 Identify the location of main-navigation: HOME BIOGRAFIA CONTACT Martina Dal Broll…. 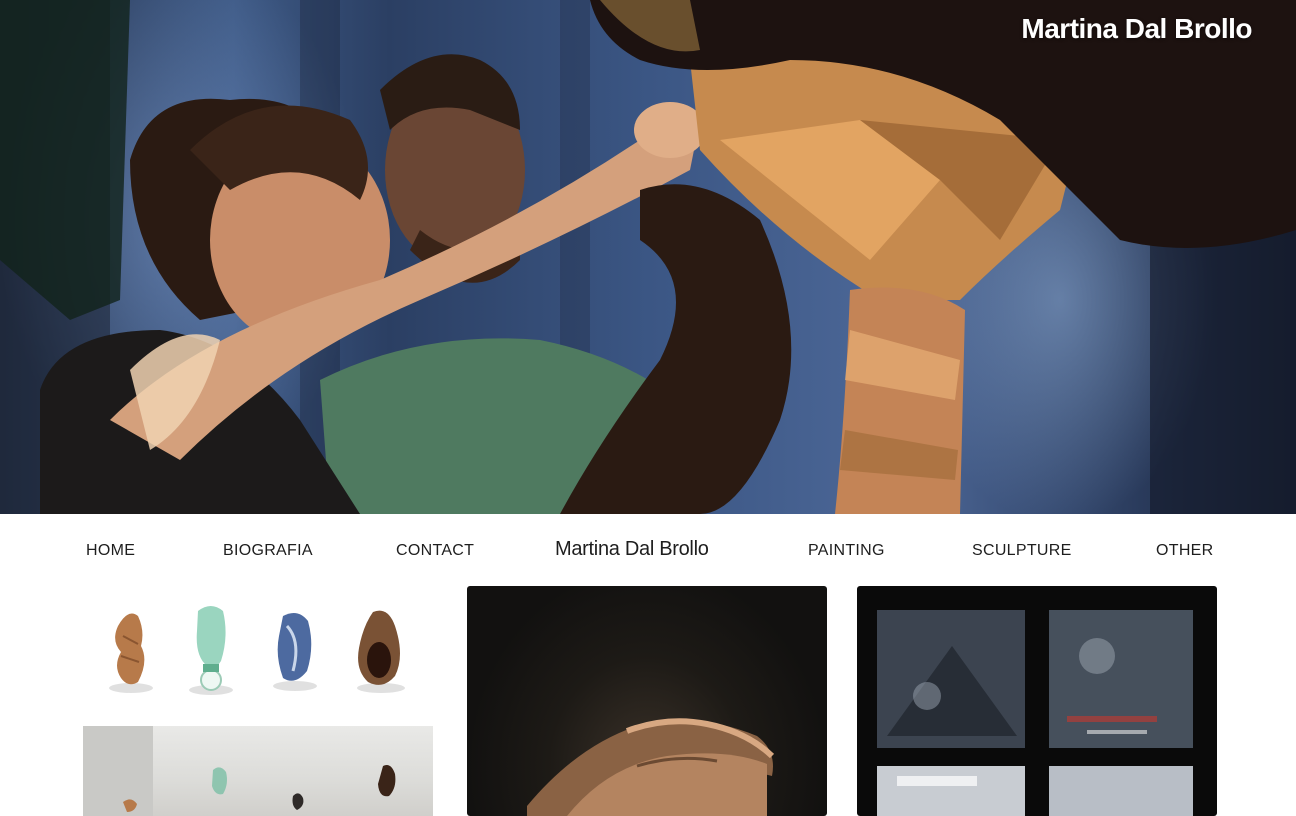
(648, 550).